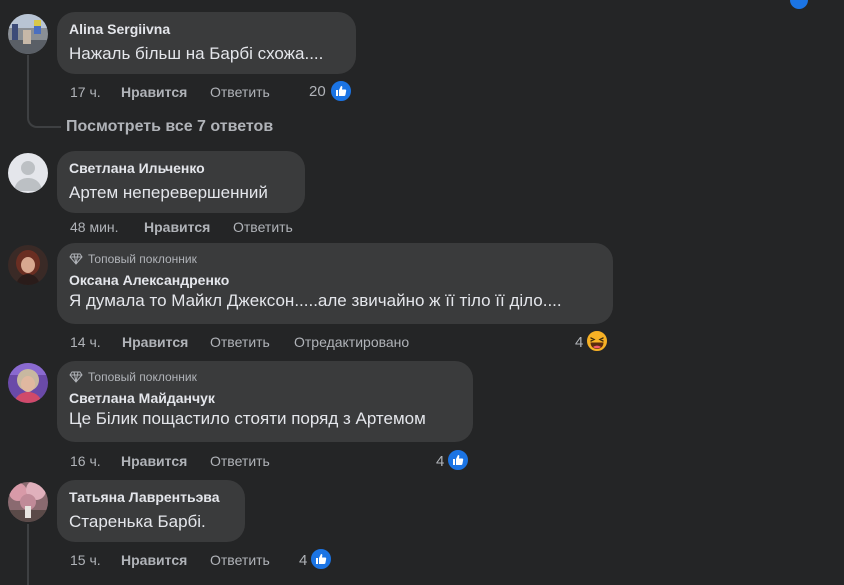 Image resolution: width=844 pixels, height=585 pixels. What do you see at coordinates (44, 114) in the screenshot?
I see `thread-elbow` at bounding box center [44, 114].